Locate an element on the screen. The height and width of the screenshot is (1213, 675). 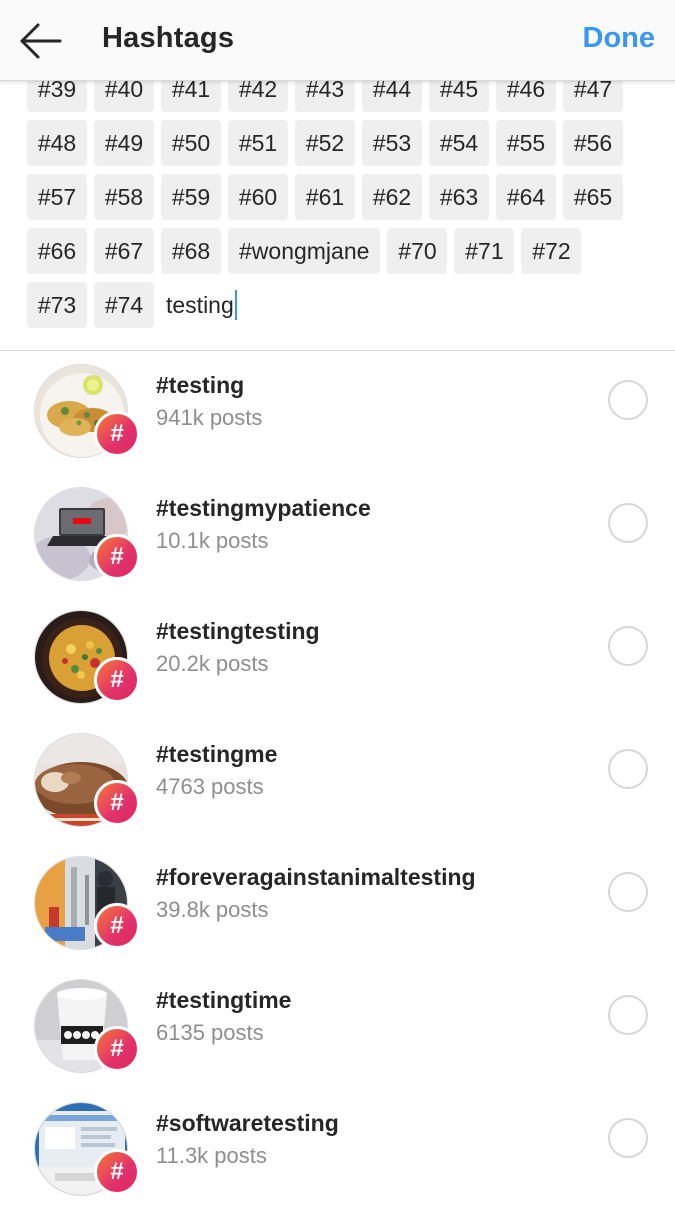
list-item: # #softwaretesting 11.3k posts is located at coordinates (337, 1151).